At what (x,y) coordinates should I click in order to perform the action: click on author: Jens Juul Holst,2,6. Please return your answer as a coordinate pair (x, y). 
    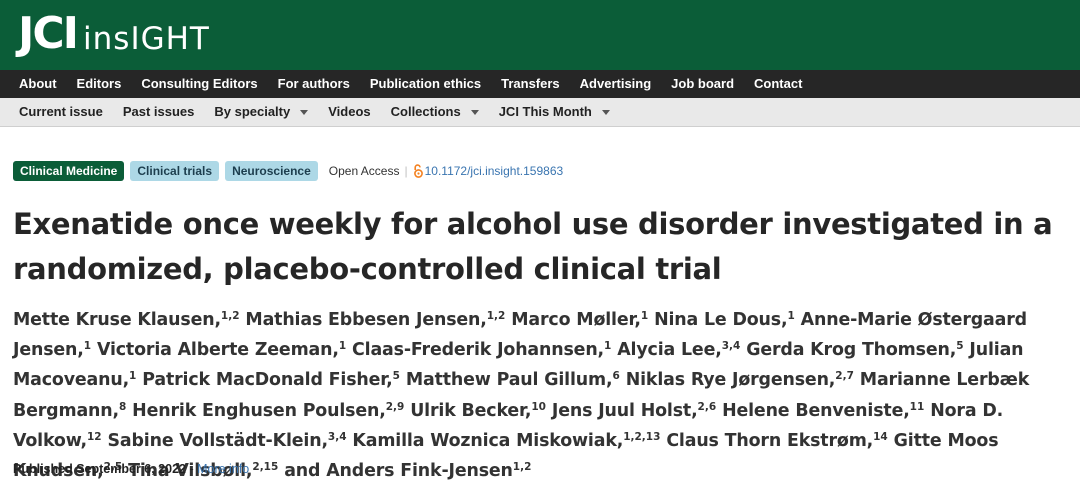
    Looking at the image, I should click on (634, 411).